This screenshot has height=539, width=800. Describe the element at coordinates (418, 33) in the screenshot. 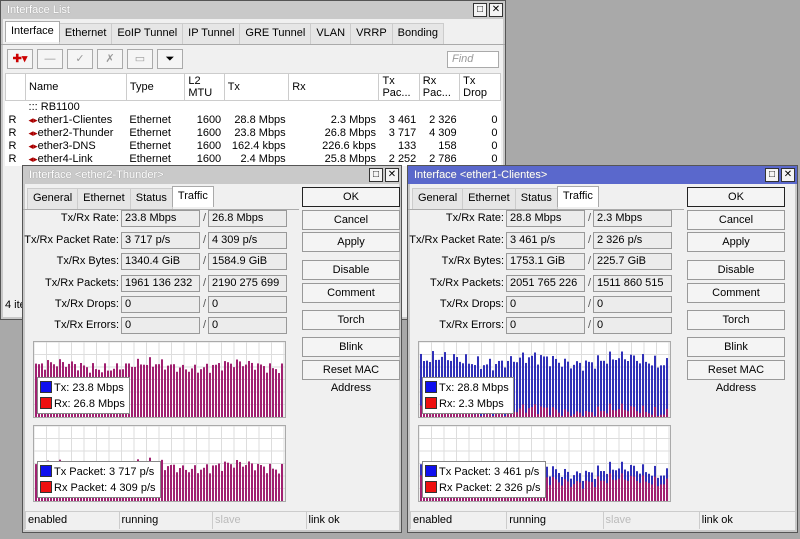

I see `tab-bonding: Bonding` at that location.